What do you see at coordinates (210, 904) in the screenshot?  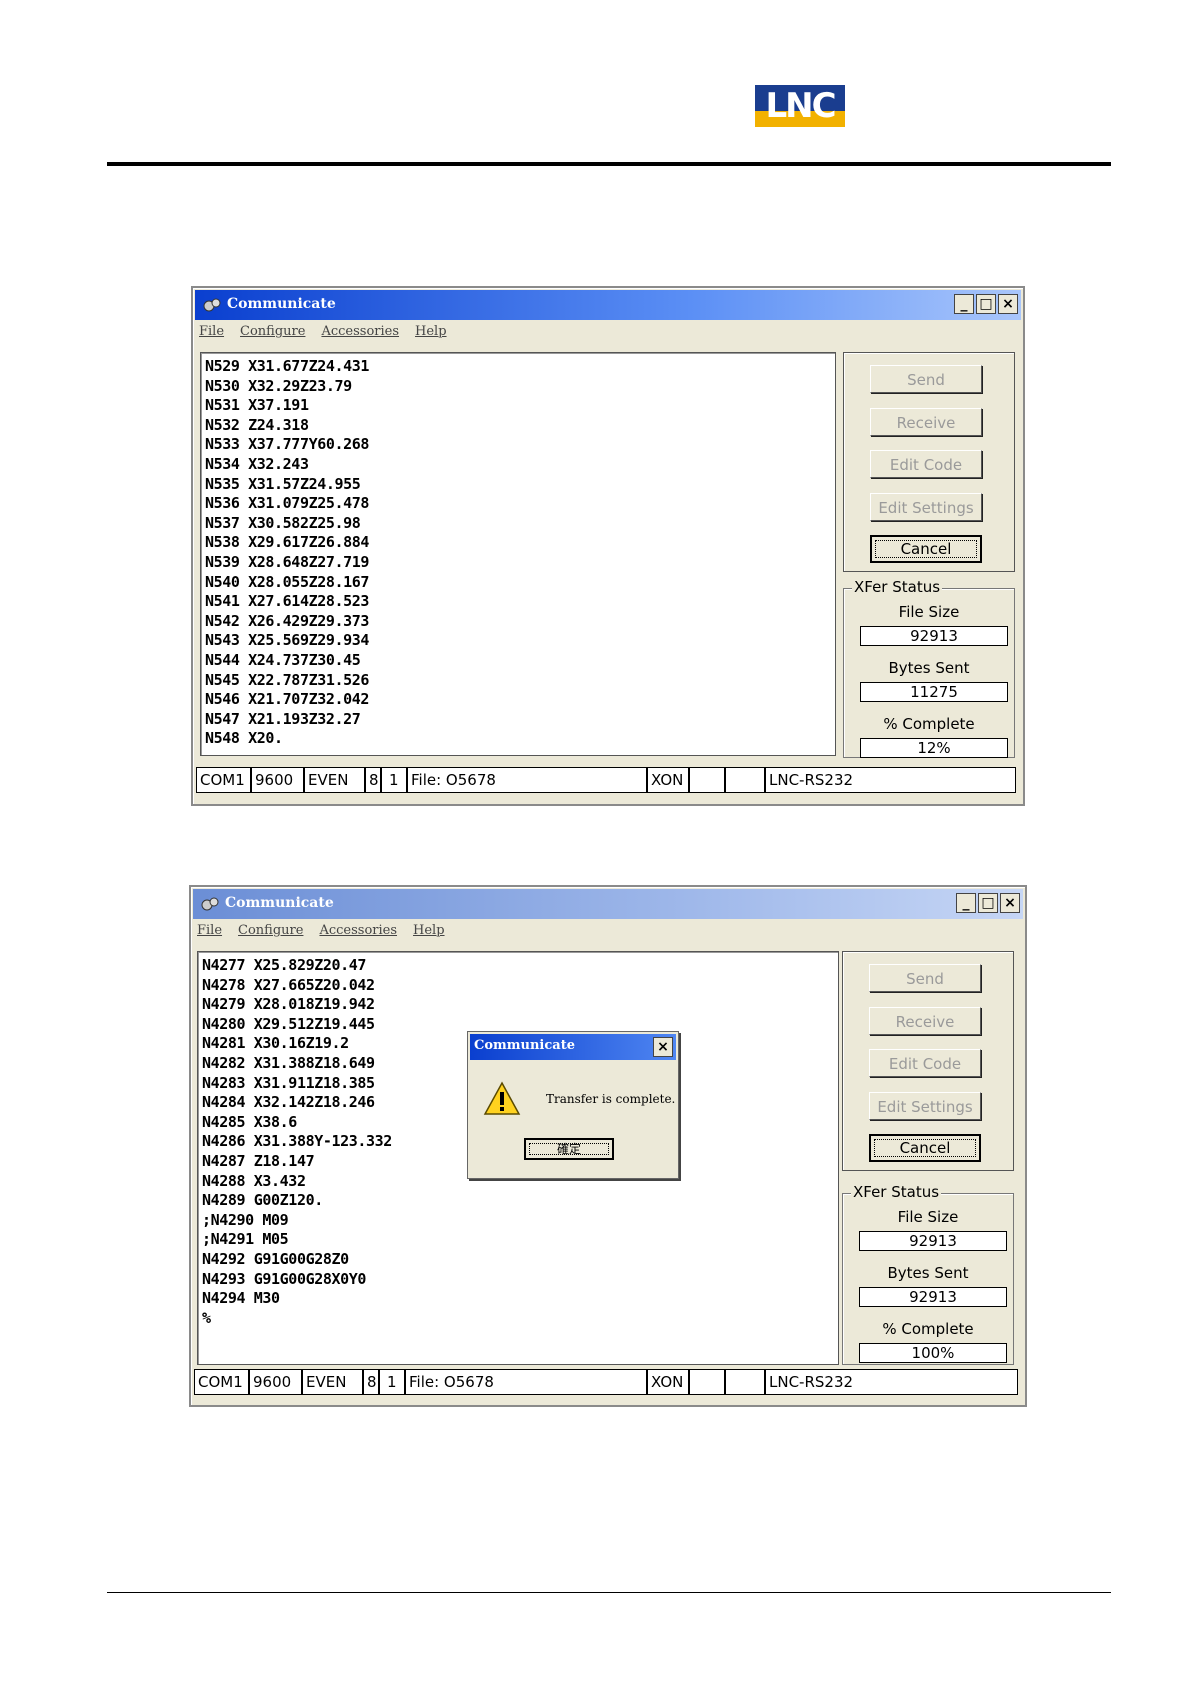 I see `app-icon` at bounding box center [210, 904].